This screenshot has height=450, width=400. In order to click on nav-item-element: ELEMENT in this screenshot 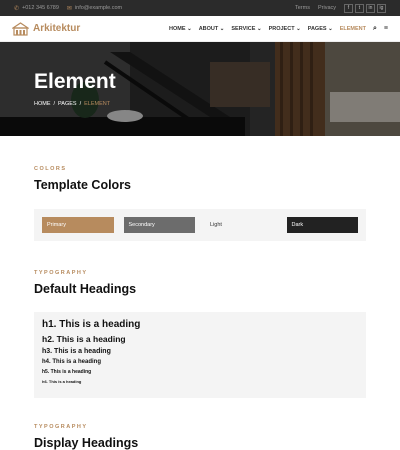, I will do `click(353, 29)`.